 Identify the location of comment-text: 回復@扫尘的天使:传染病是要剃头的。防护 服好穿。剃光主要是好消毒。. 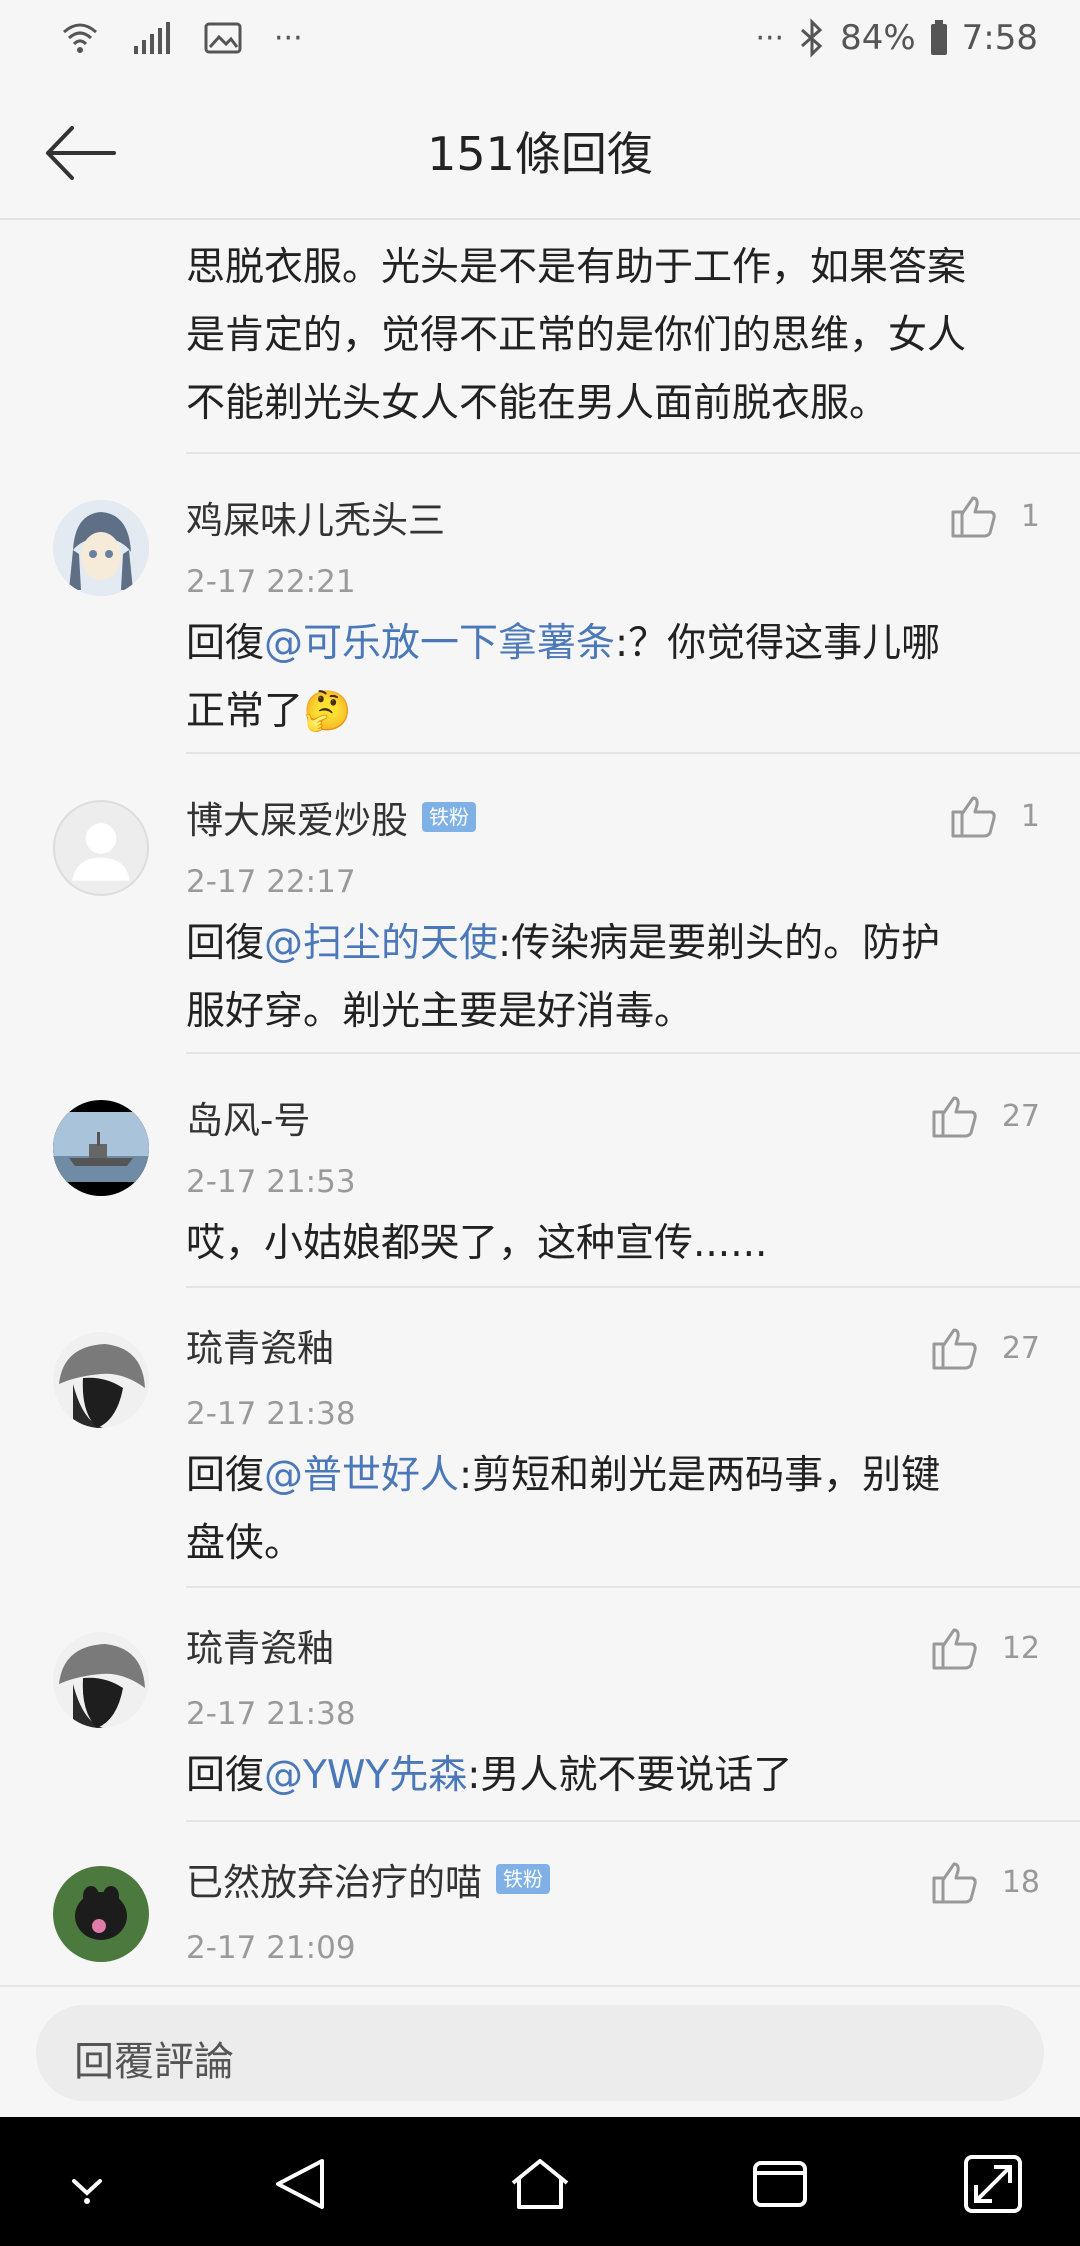
(603, 978).